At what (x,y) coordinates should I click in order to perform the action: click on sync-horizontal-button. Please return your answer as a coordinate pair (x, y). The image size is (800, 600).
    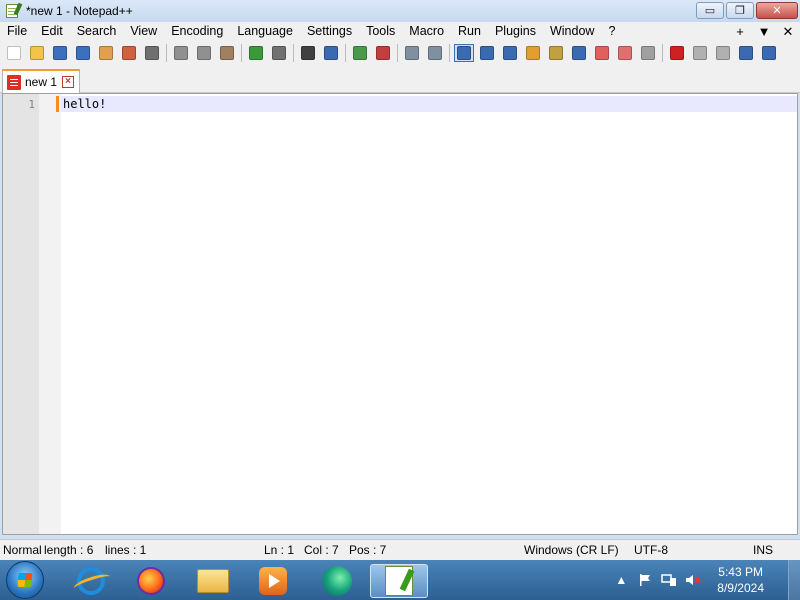
    Looking at the image, I should click on (435, 53).